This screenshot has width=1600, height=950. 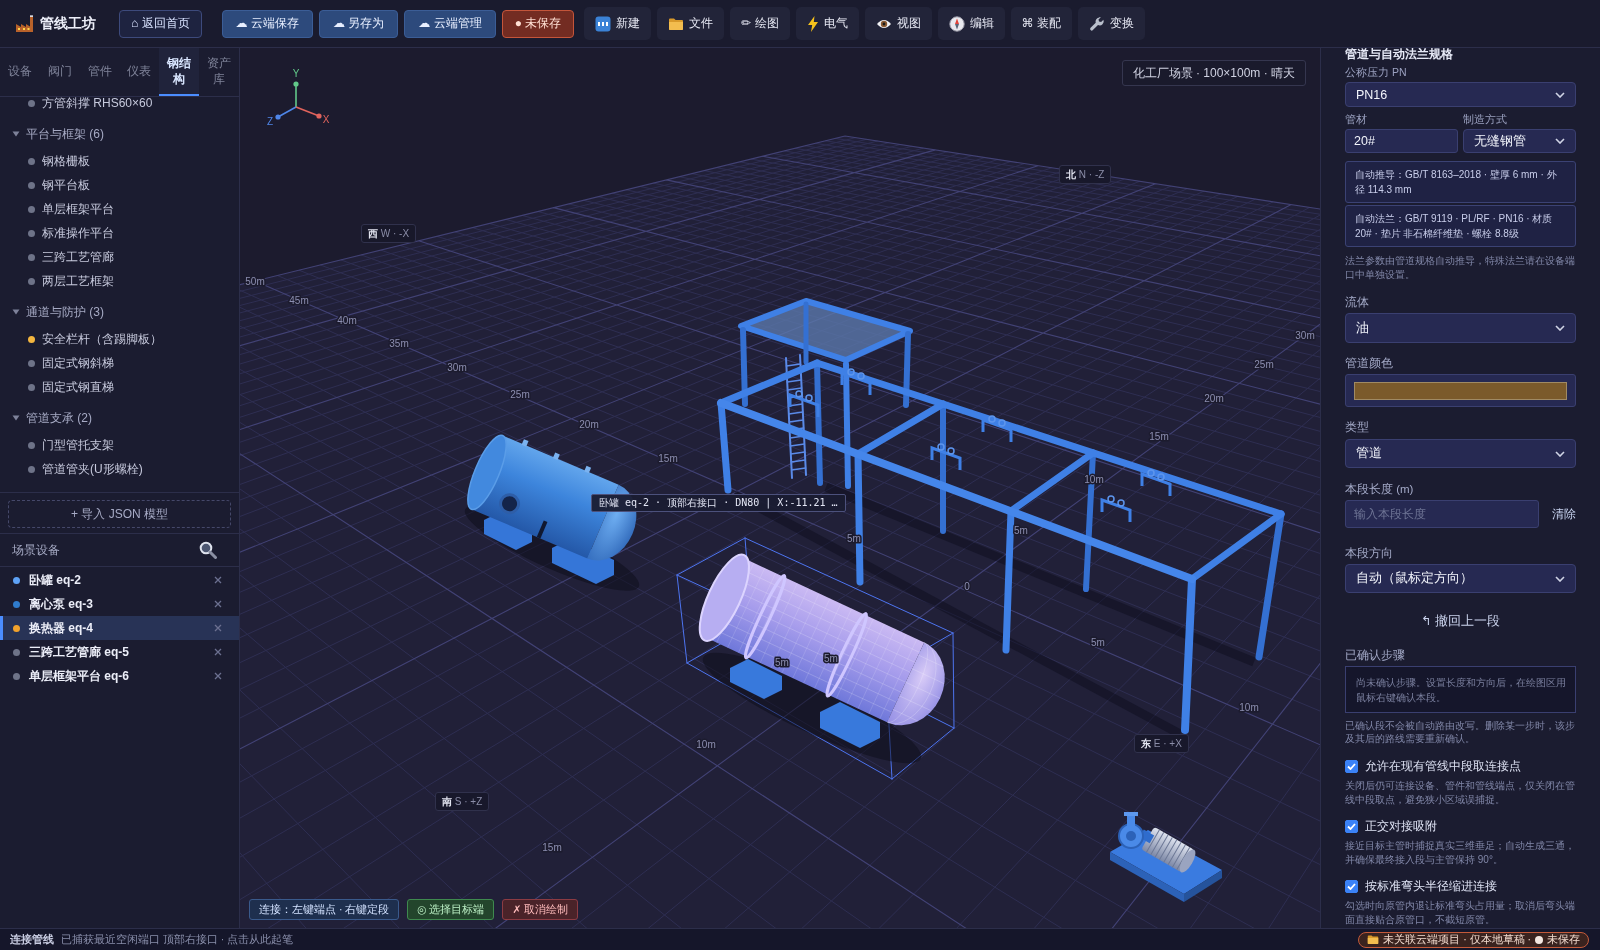 What do you see at coordinates (1519, 141) in the screenshot?
I see `method-select: 无缝钢管` at bounding box center [1519, 141].